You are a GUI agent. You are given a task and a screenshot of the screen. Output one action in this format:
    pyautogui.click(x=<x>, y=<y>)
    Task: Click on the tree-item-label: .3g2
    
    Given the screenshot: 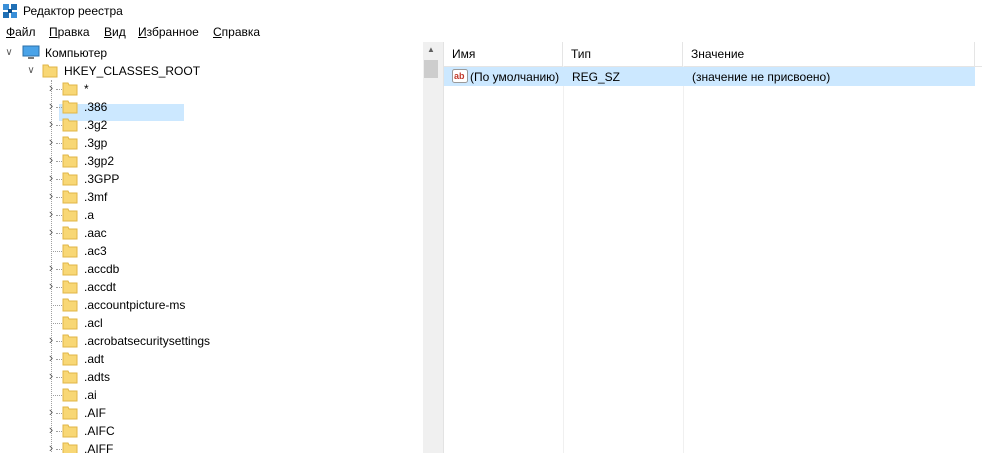 What is the action you would take?
    pyautogui.click(x=96, y=125)
    